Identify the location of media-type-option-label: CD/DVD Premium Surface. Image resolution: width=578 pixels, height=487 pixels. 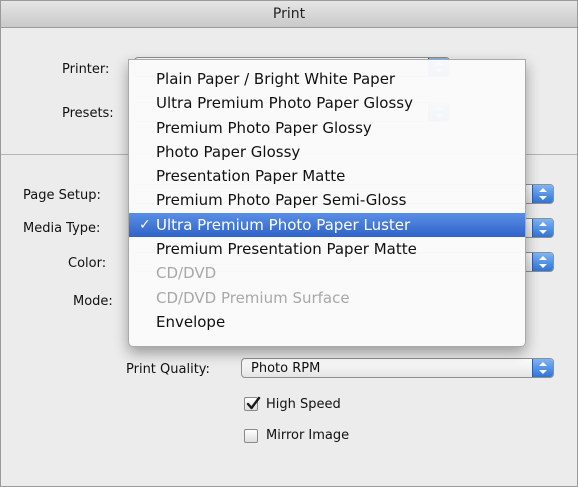
(253, 297).